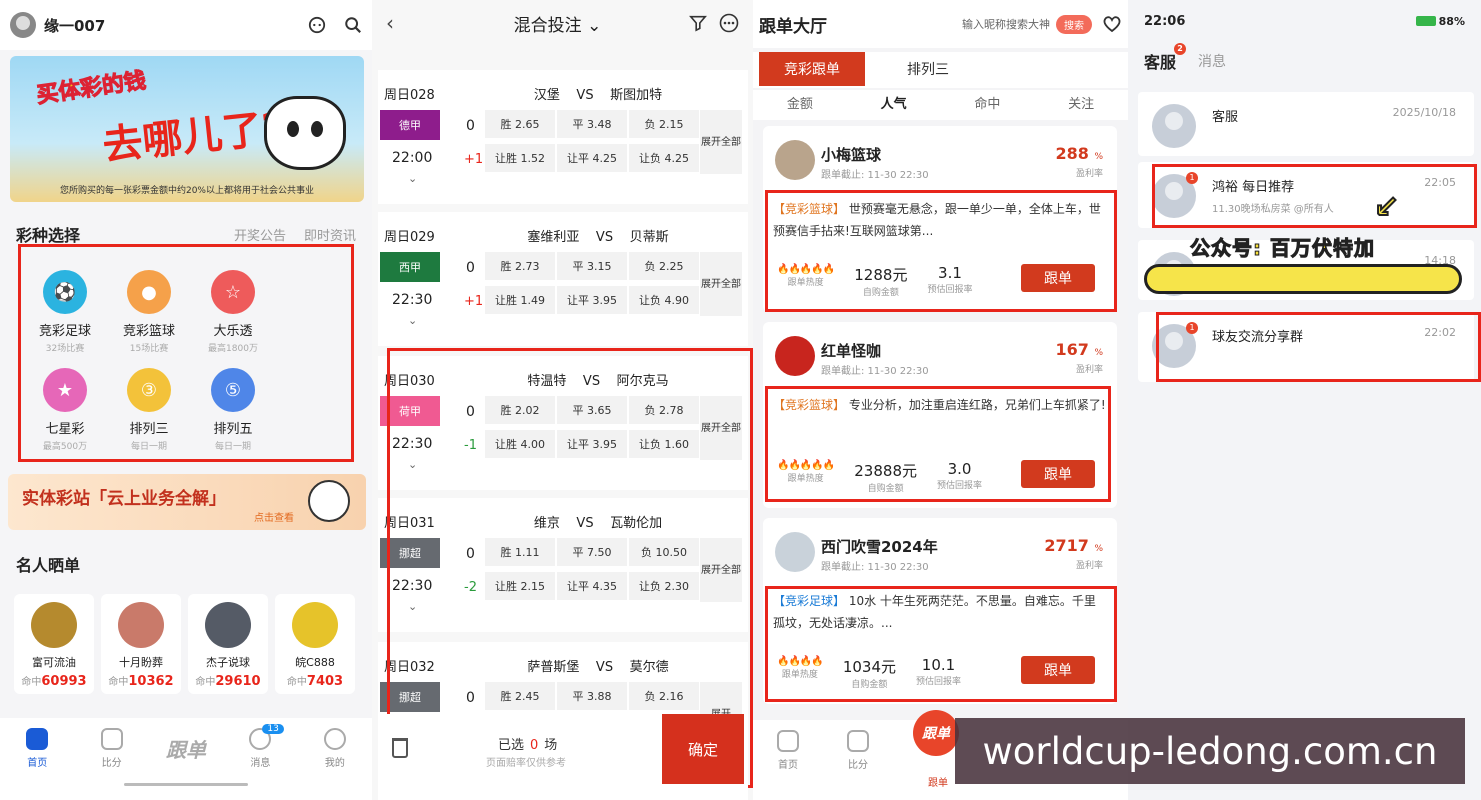  Describe the element at coordinates (520, 444) in the screenshot. I see `odds-cell: 让胜 4.00` at that location.